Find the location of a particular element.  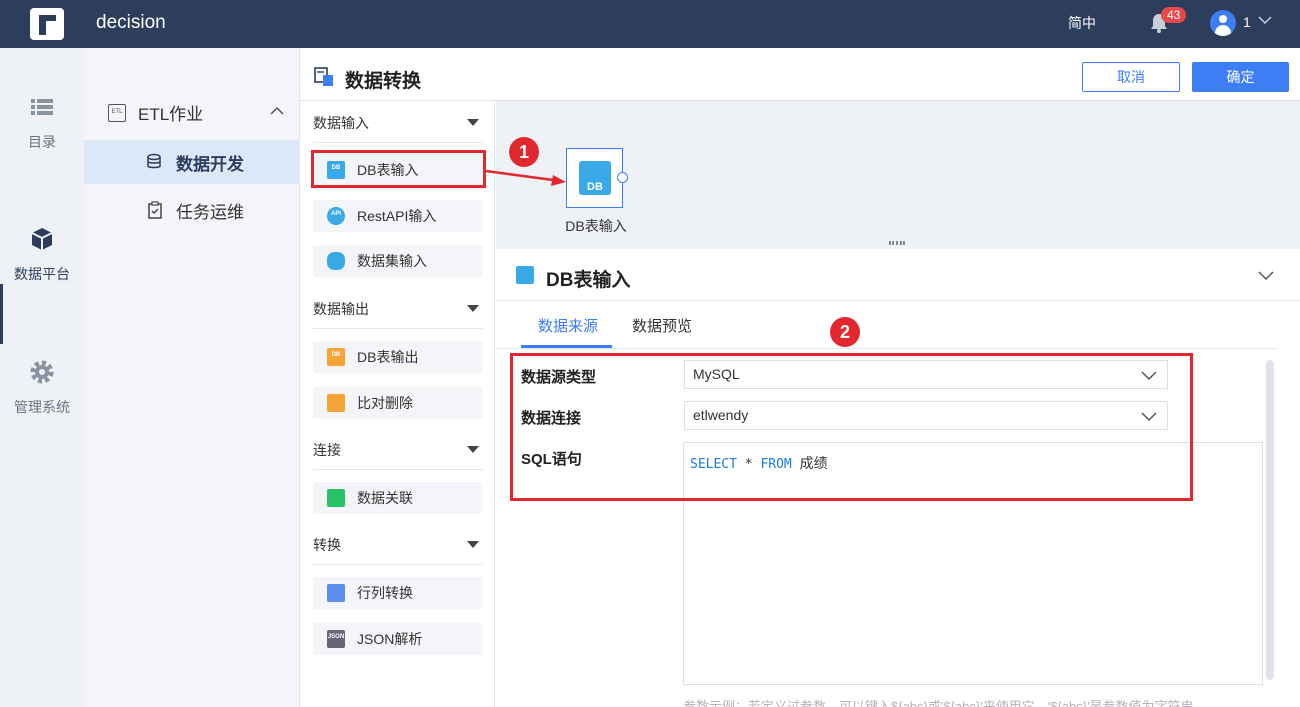

app-name: decision is located at coordinates (131, 22).